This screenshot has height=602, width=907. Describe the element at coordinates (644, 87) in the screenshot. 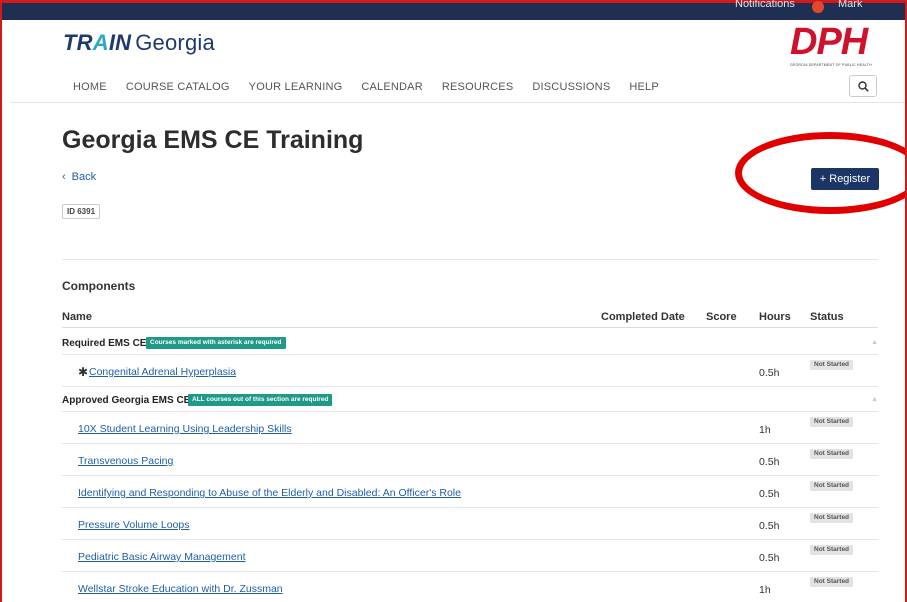

I see `nav-help: HELP` at that location.